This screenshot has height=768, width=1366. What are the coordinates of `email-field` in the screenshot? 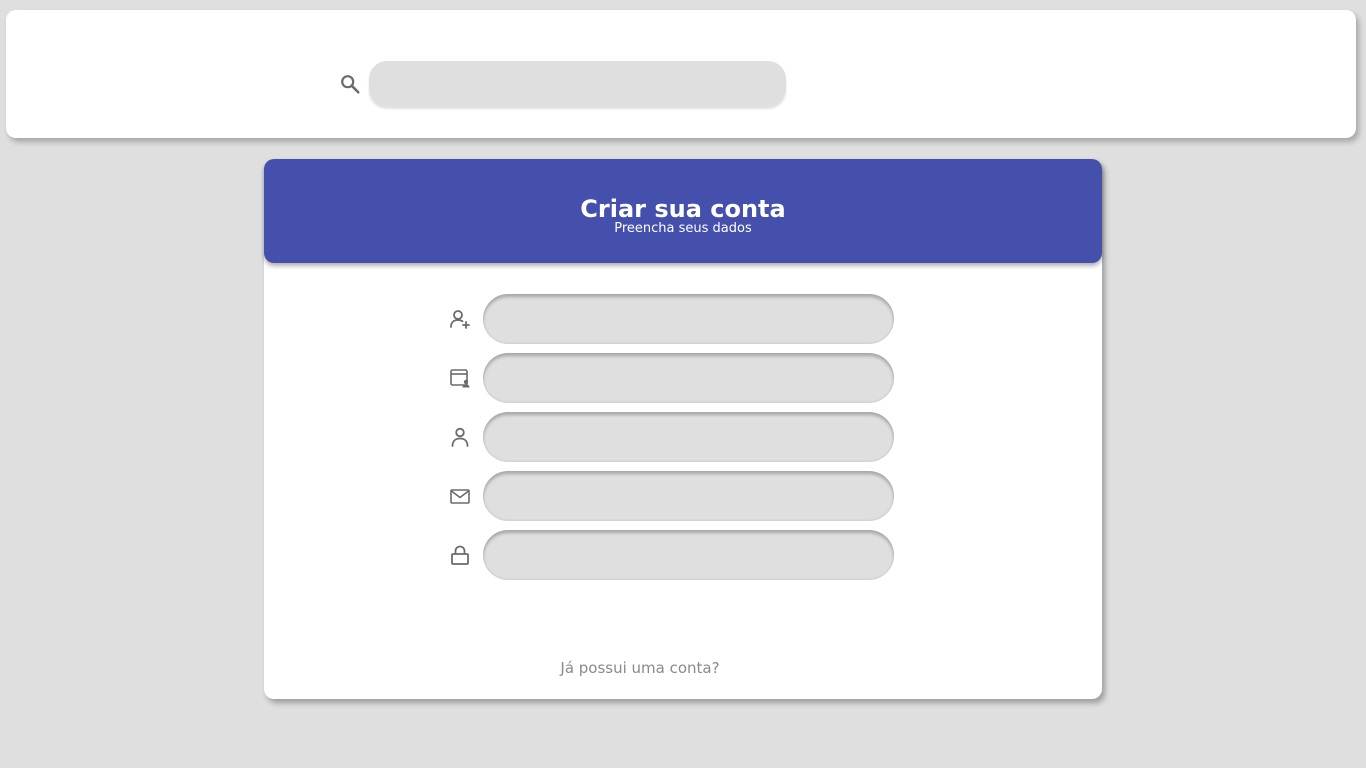 It's located at (688, 496).